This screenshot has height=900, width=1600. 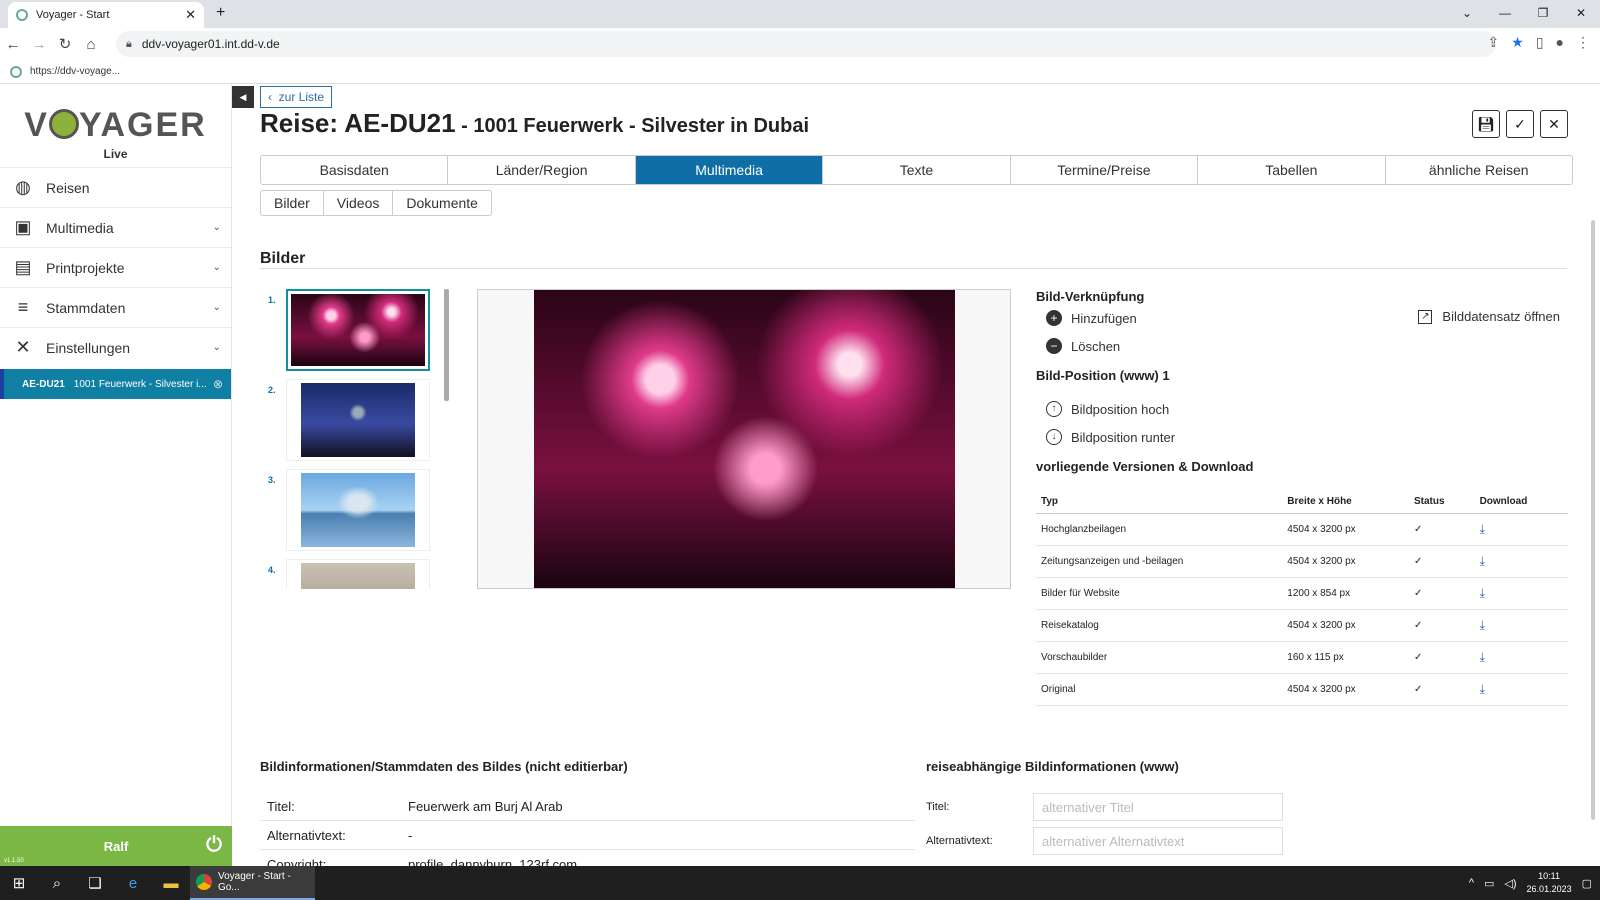 What do you see at coordinates (116, 846) in the screenshot?
I see `user-name: Ralf` at bounding box center [116, 846].